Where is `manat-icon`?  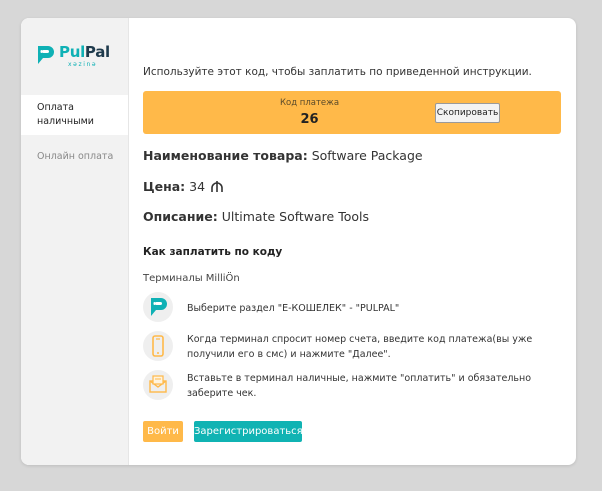
manat-icon is located at coordinates (217, 186).